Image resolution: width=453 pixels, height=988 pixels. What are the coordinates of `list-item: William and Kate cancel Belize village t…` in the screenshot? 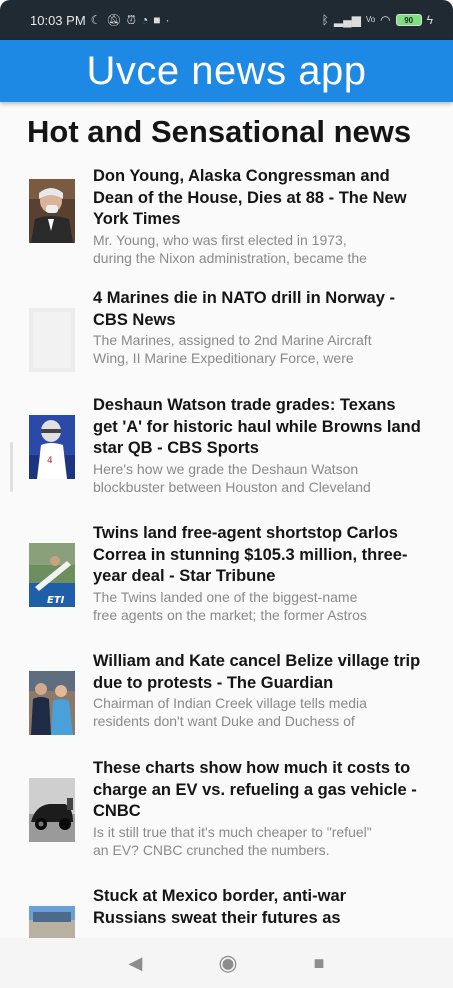 It's located at (226, 704).